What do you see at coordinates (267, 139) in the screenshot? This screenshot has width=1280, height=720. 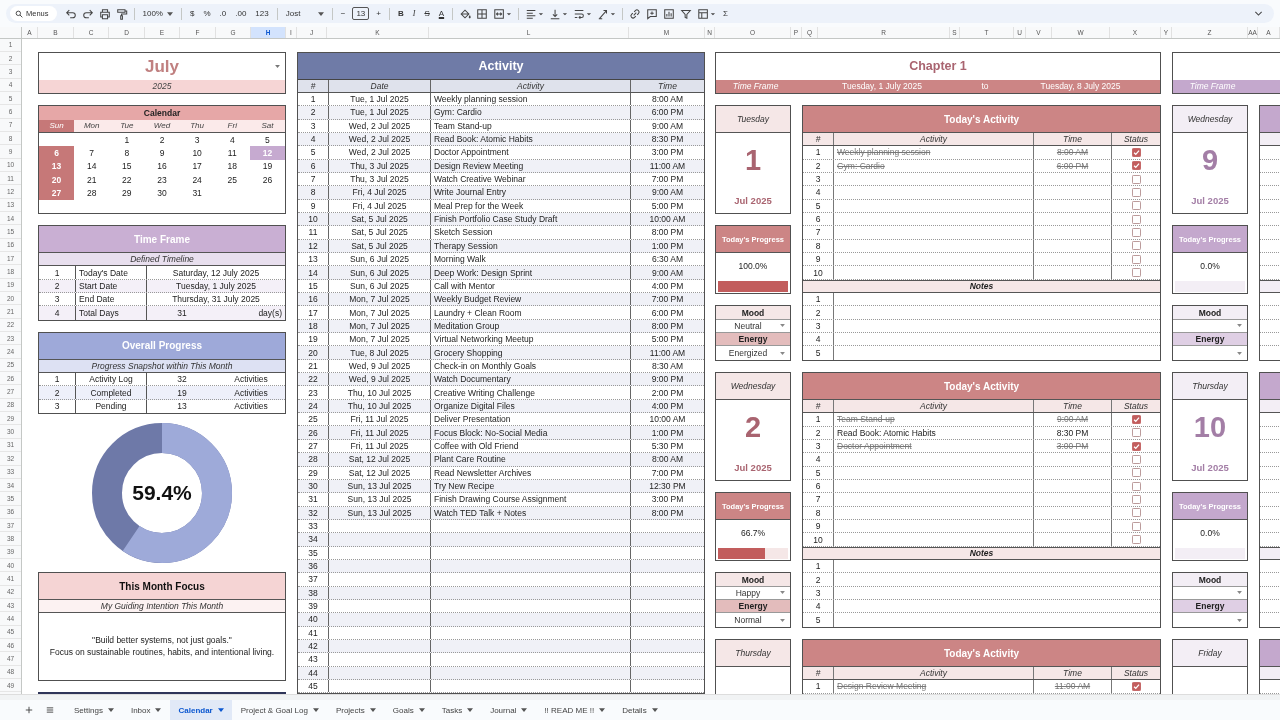 I see `calendar-day: 5` at bounding box center [267, 139].